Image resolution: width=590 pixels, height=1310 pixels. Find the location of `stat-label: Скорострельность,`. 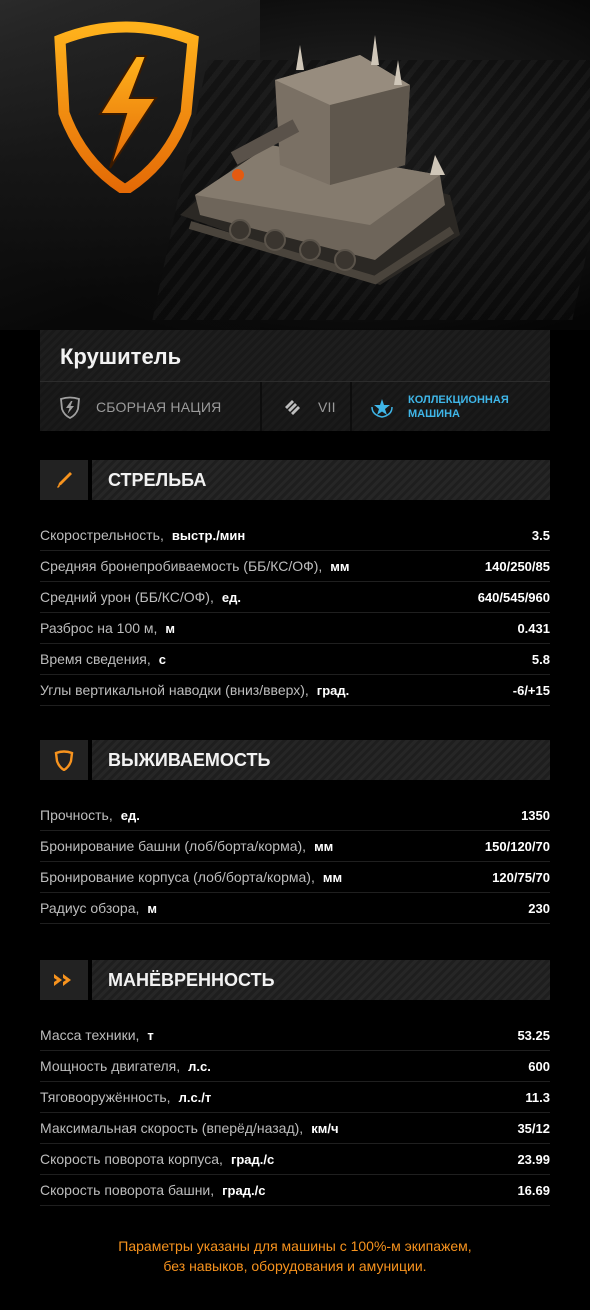

stat-label: Скорострельность, is located at coordinates (102, 535).